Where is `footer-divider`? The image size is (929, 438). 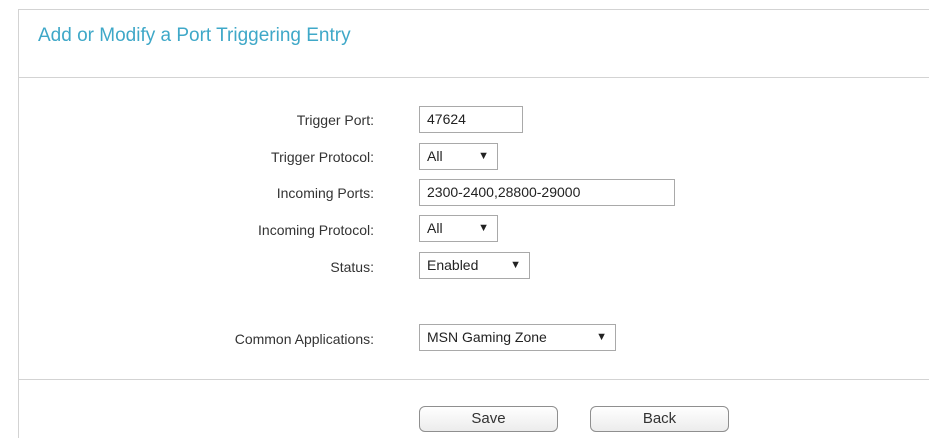 footer-divider is located at coordinates (474, 379).